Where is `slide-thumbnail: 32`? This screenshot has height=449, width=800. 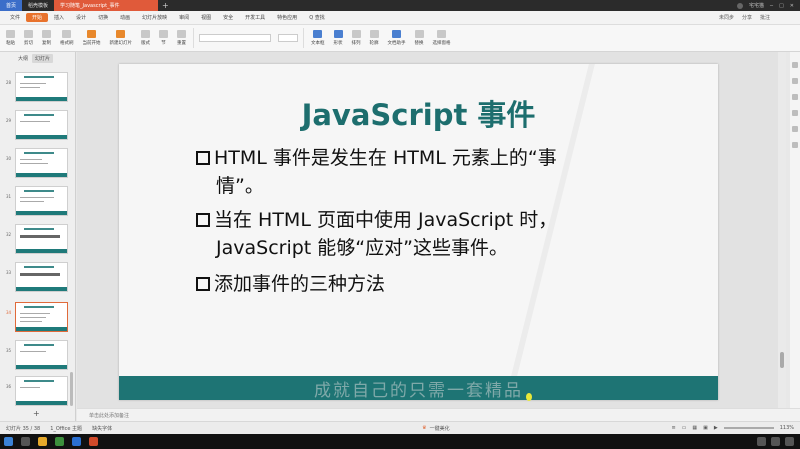 slide-thumbnail: 32 is located at coordinates (38, 241).